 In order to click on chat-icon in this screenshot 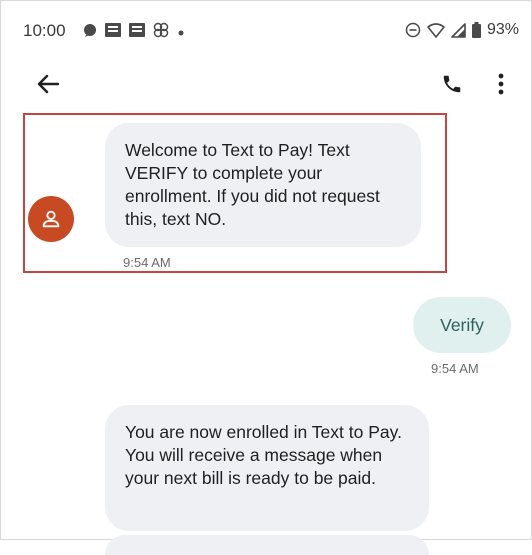, I will do `click(90, 32)`.